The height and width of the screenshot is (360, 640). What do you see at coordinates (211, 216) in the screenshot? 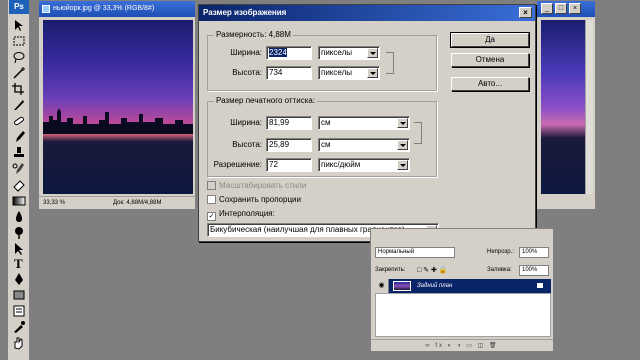
I see `check-icon: ✓` at bounding box center [211, 216].